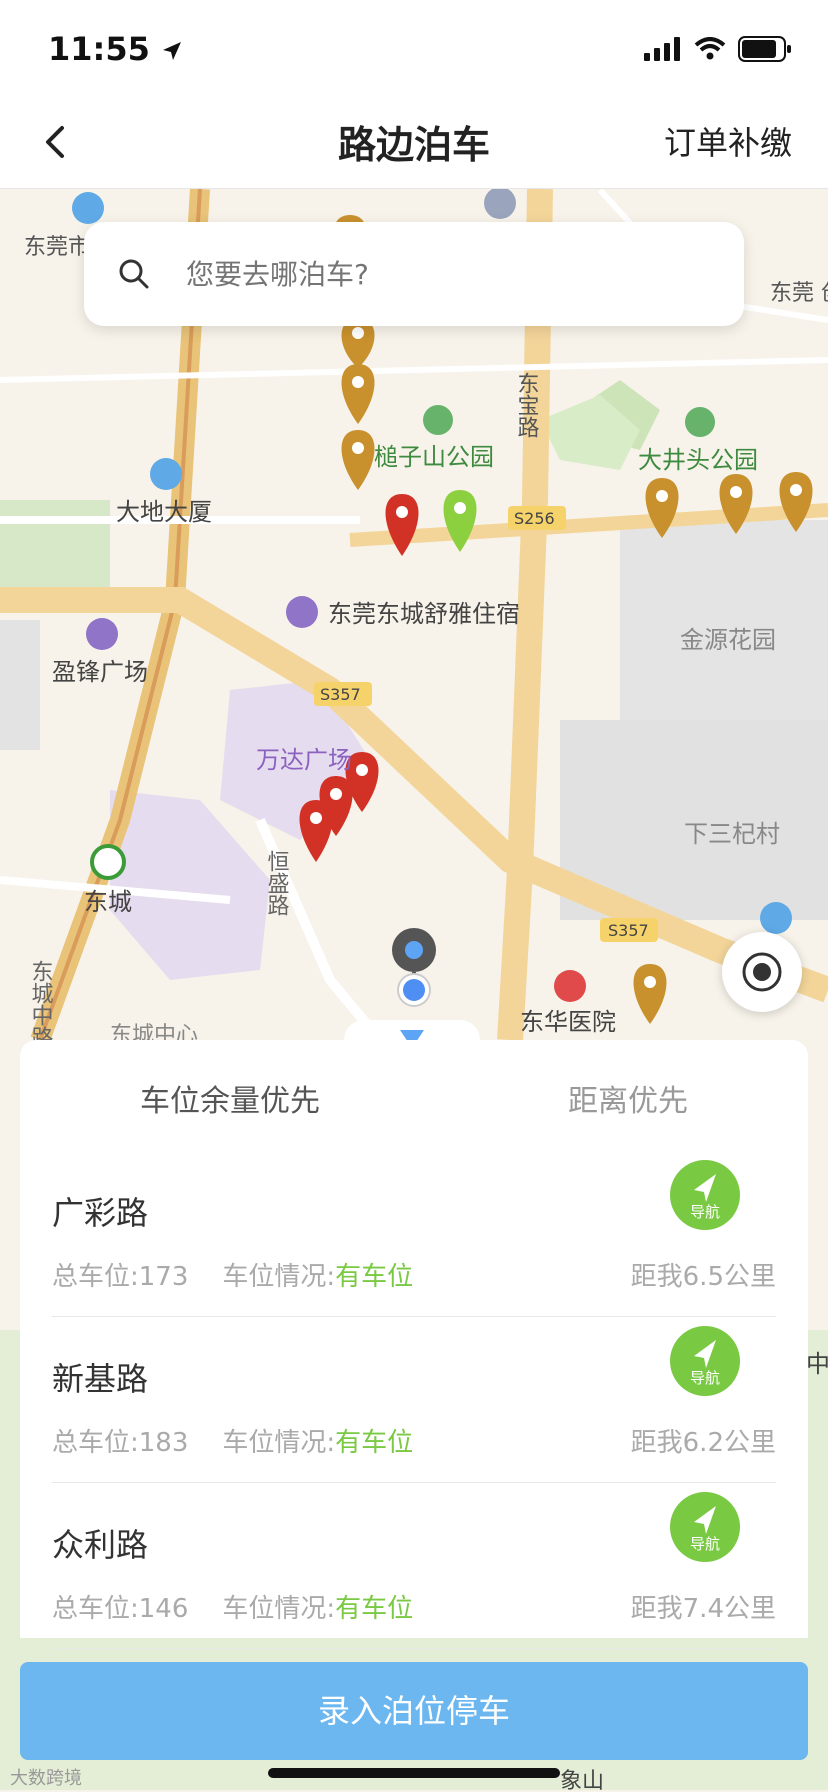 This screenshot has height=1792, width=828. What do you see at coordinates (230, 1098) in the screenshot?
I see `tab-remaining-spaces: 车位余量优先` at bounding box center [230, 1098].